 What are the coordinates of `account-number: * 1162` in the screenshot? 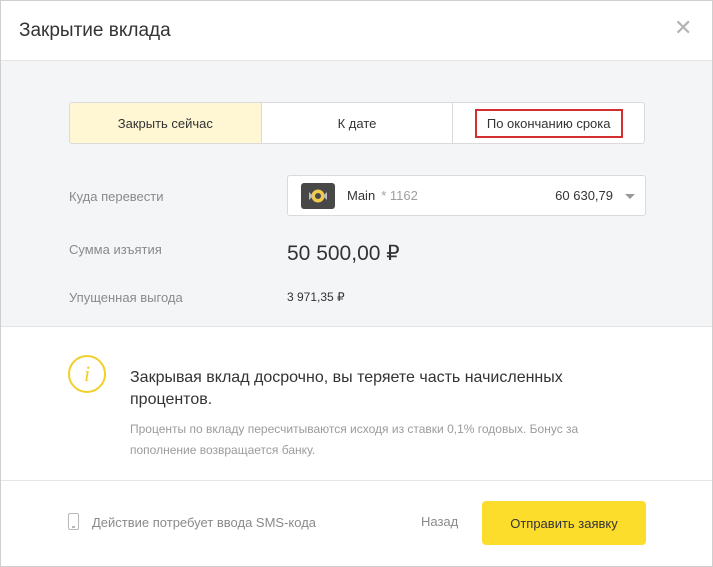 It's located at (399, 195).